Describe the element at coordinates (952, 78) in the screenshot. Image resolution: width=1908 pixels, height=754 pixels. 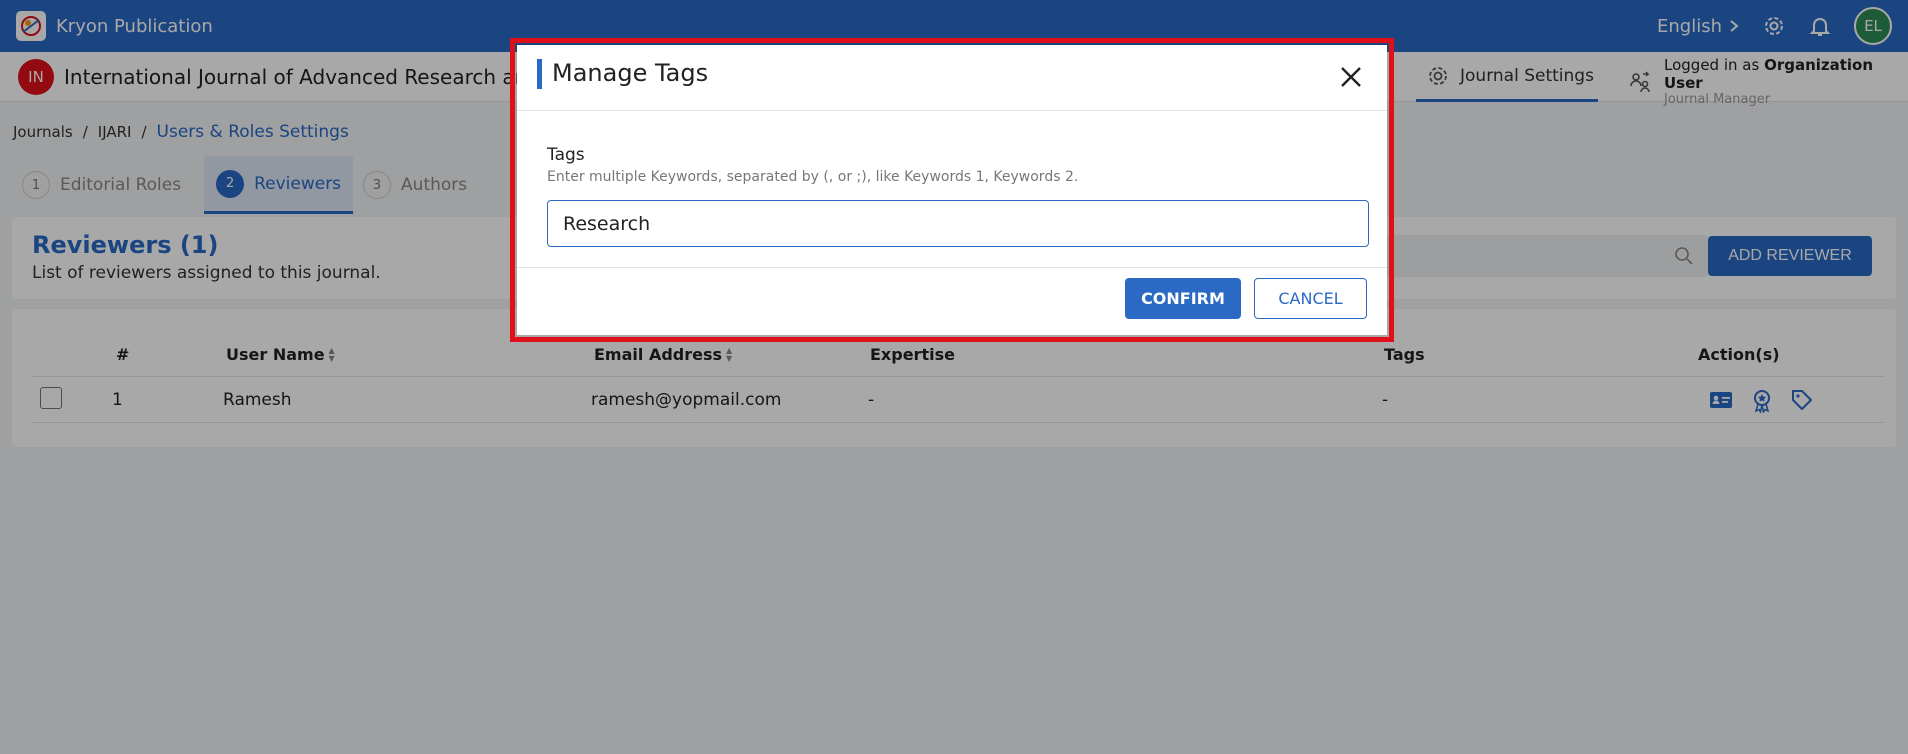
I see `modal-header: Manage Tags` at that location.